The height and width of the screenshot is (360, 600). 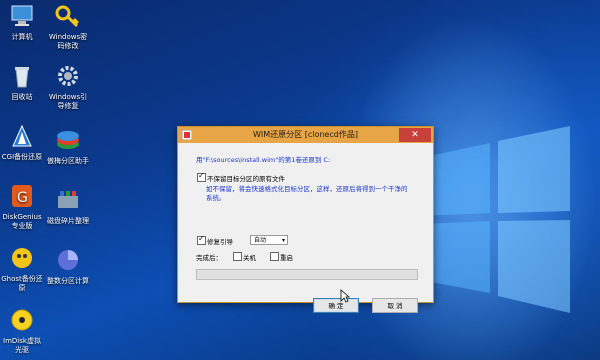 What do you see at coordinates (395, 305) in the screenshot?
I see `cancel-button: 取 消` at bounding box center [395, 305].